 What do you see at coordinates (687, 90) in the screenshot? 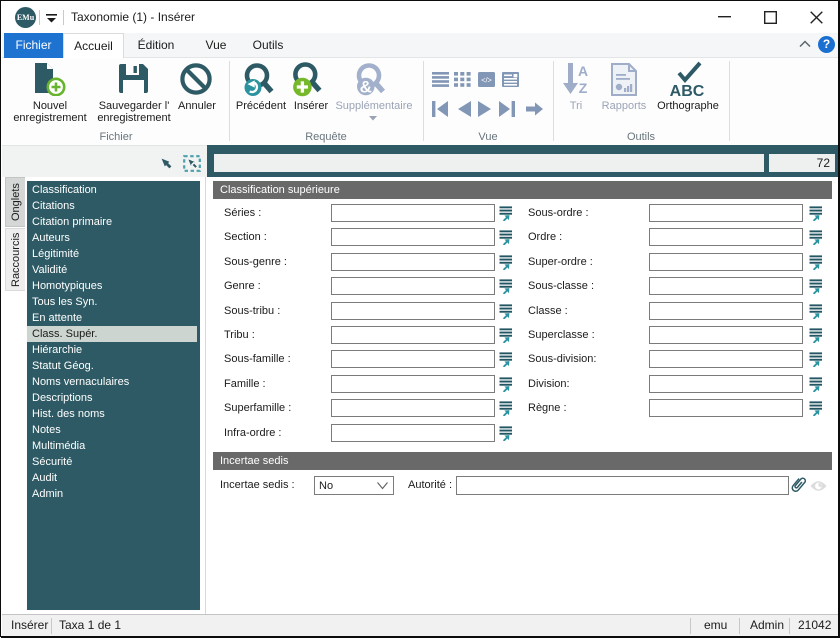
I see `svg-text: ABC` at bounding box center [687, 90].